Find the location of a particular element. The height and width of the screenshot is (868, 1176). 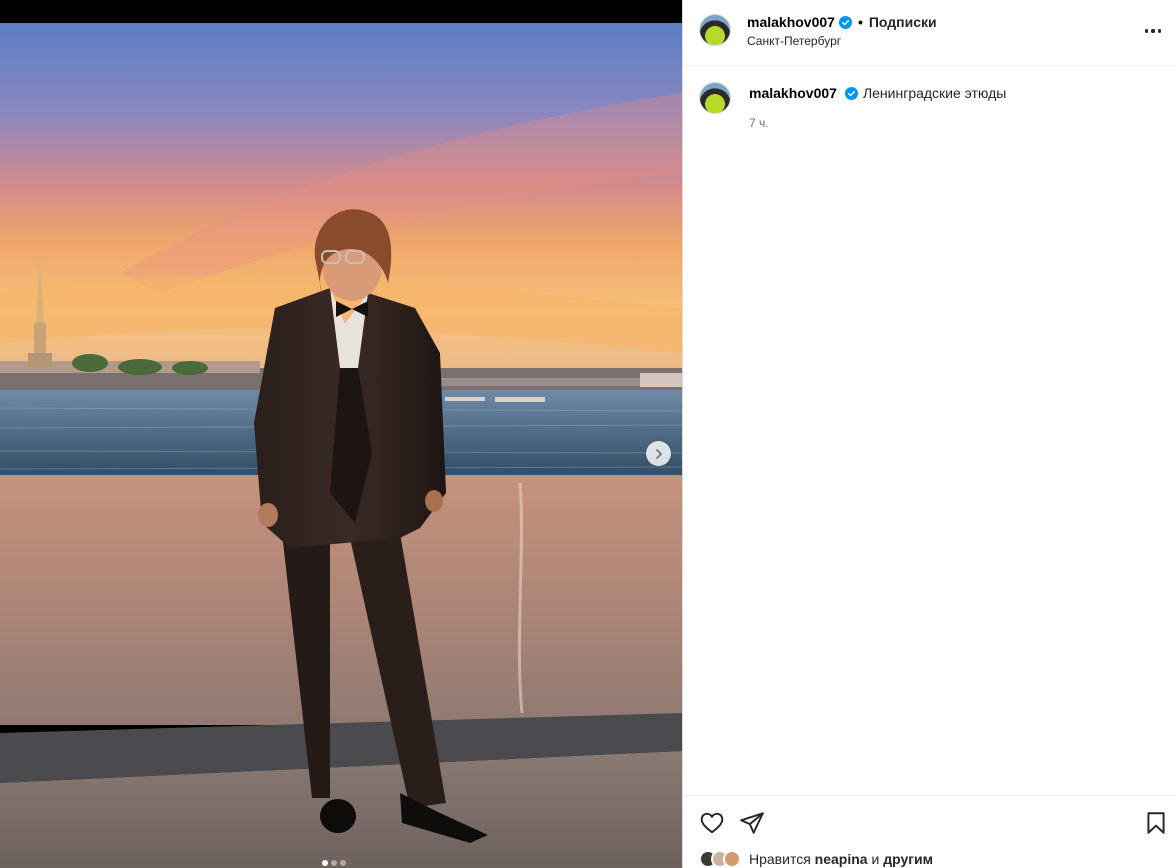

likes-prefix: Нравится is located at coordinates (780, 859).